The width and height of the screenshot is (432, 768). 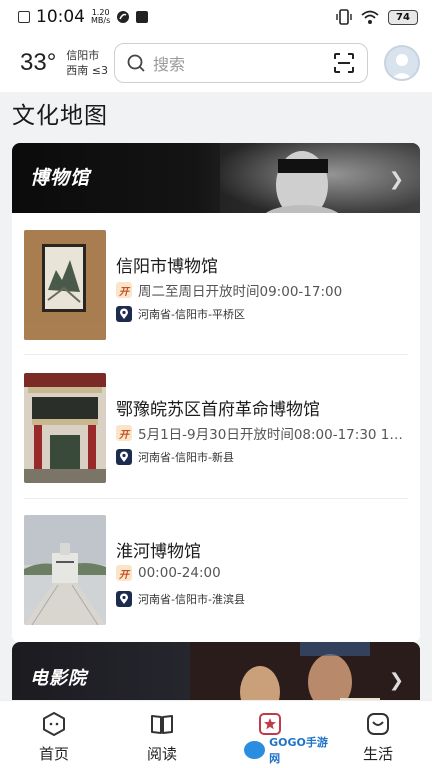 I want to click on list-item: 淮河博物馆 开 00:00-24:00 河南省-信阳市-淮滨县, so click(x=216, y=570).